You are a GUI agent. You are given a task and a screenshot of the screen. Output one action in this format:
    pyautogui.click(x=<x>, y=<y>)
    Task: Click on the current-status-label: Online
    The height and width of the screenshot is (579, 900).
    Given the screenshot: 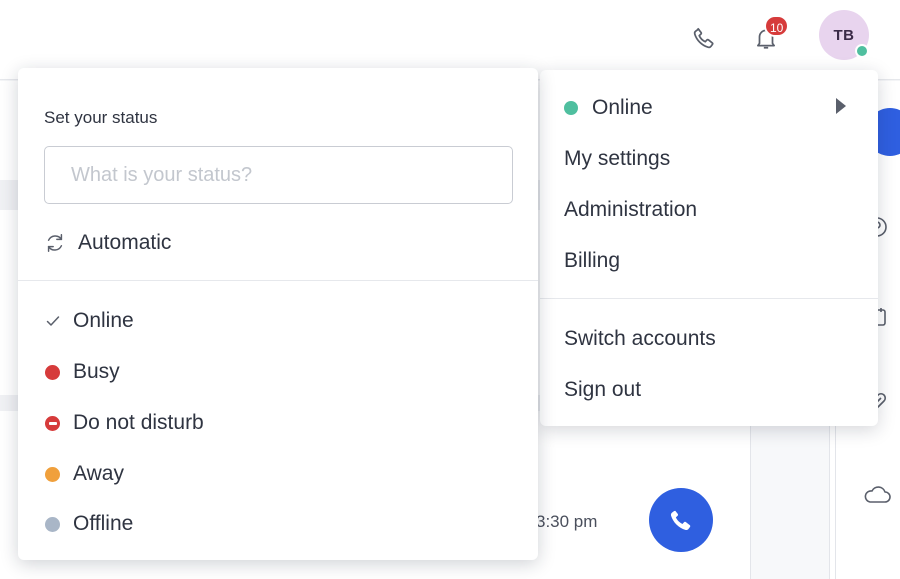 What is the action you would take?
    pyautogui.click(x=622, y=107)
    